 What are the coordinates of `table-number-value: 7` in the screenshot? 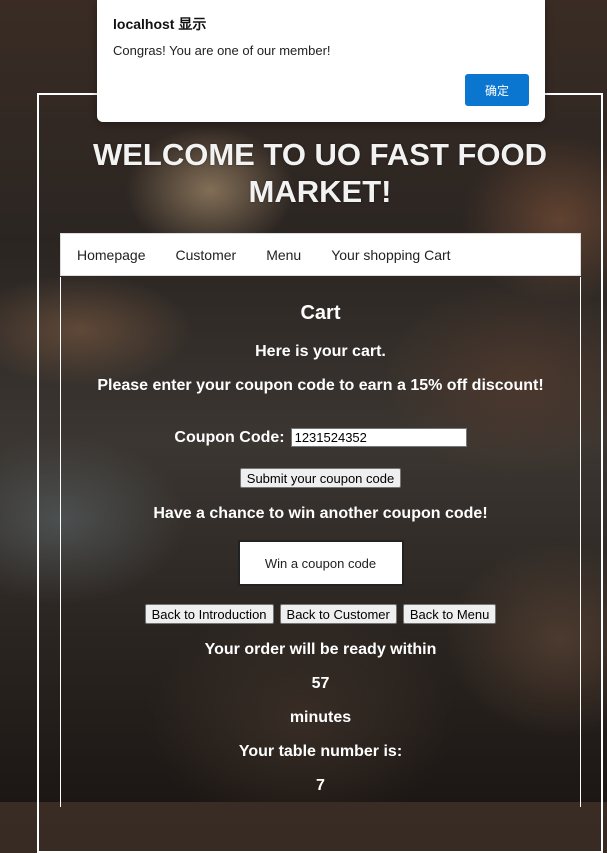 It's located at (320, 785).